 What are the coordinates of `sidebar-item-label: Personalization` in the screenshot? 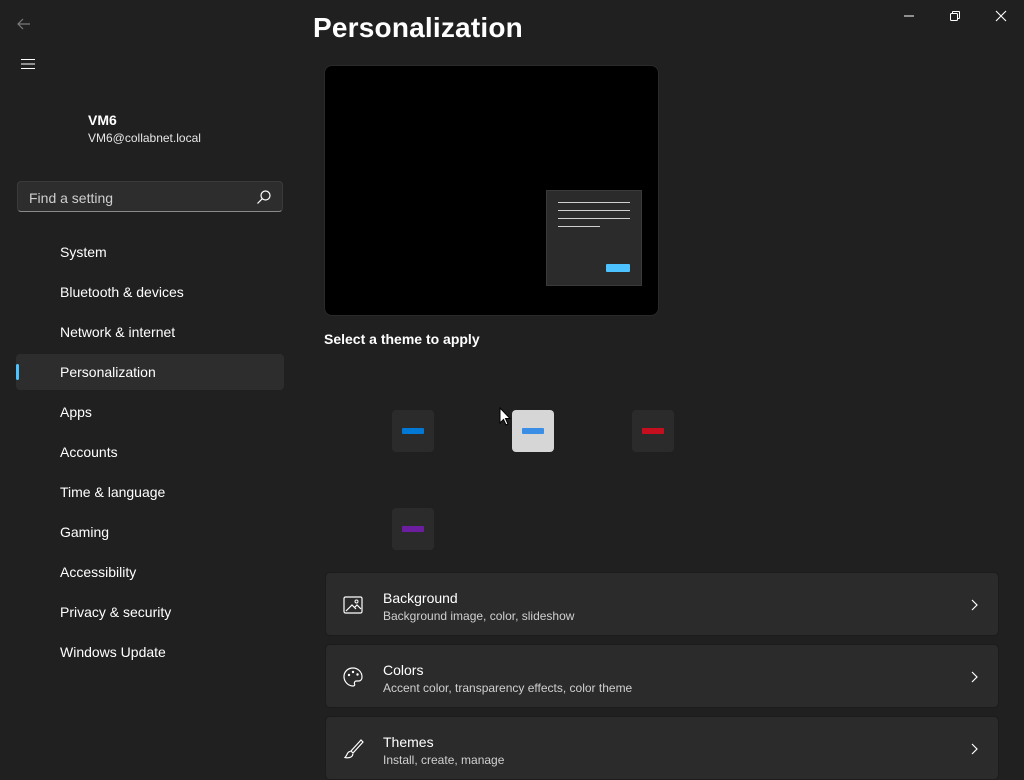 It's located at (108, 372).